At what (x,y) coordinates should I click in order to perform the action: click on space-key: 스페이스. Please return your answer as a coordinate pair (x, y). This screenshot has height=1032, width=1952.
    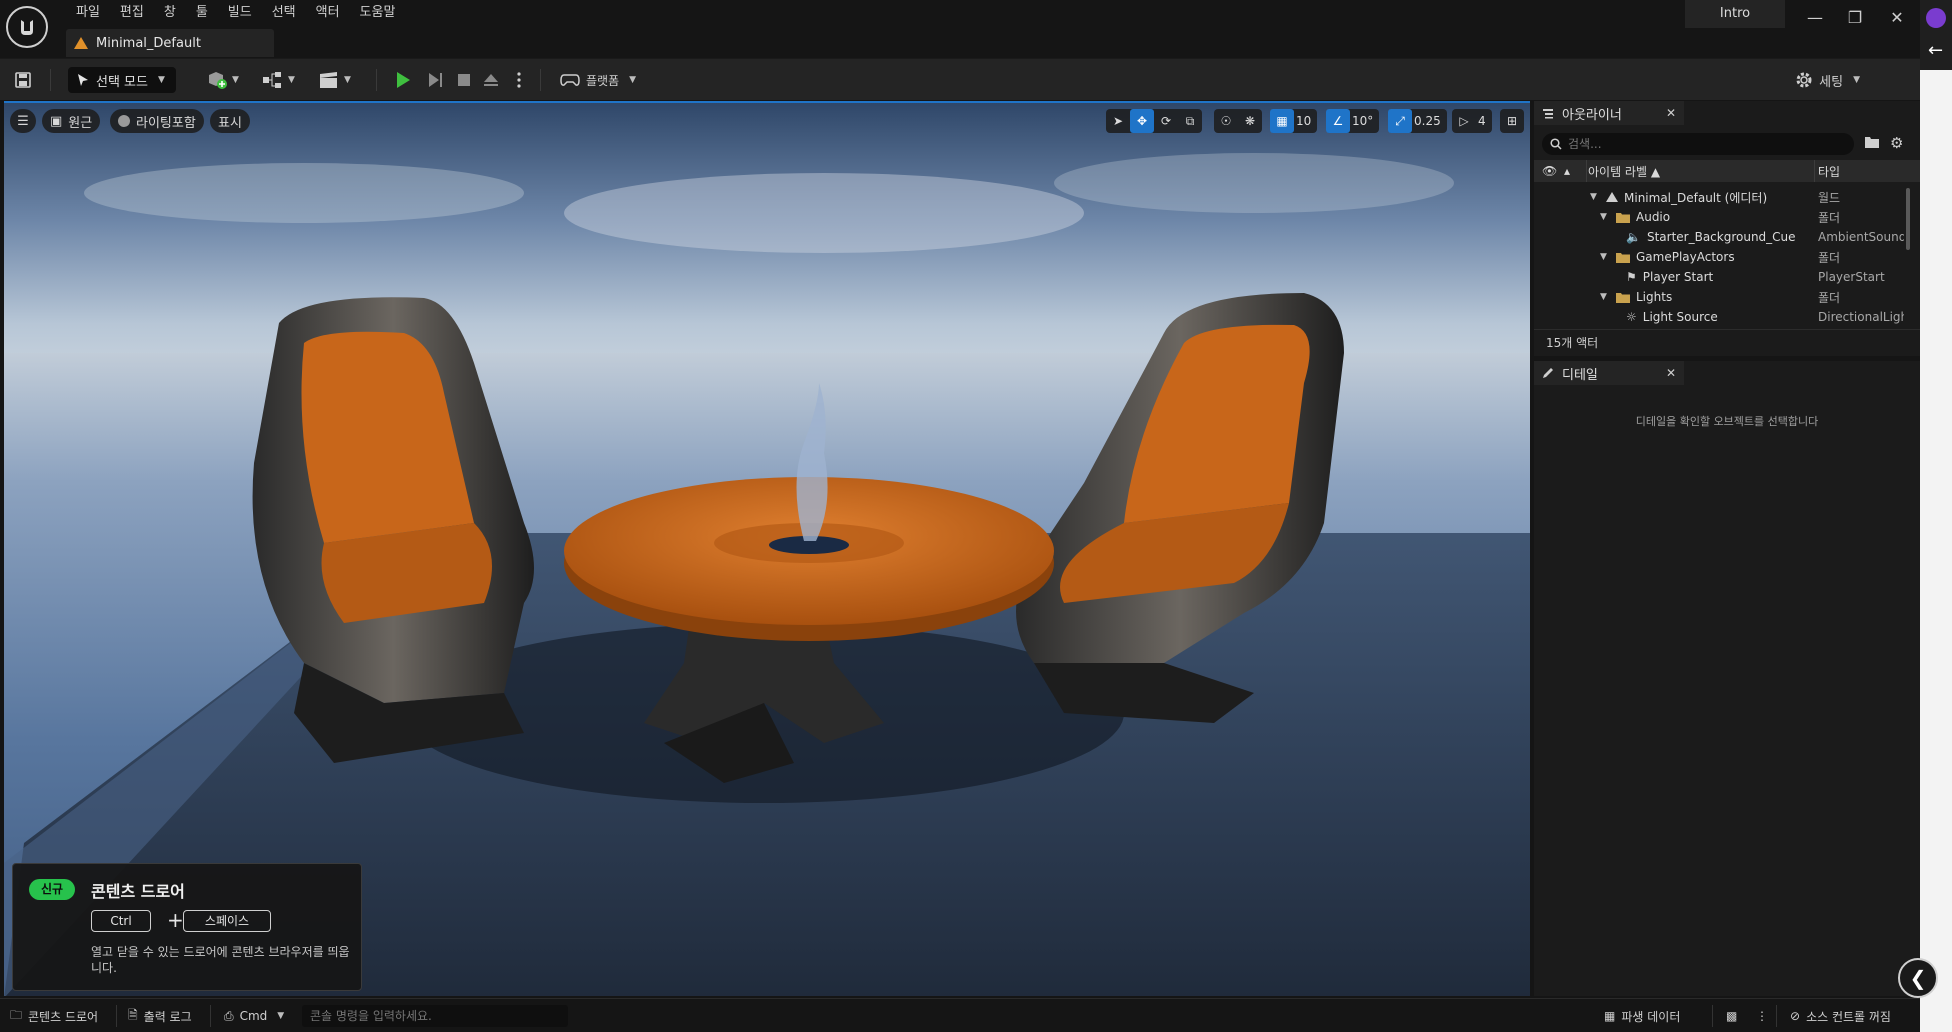
    Looking at the image, I should click on (227, 921).